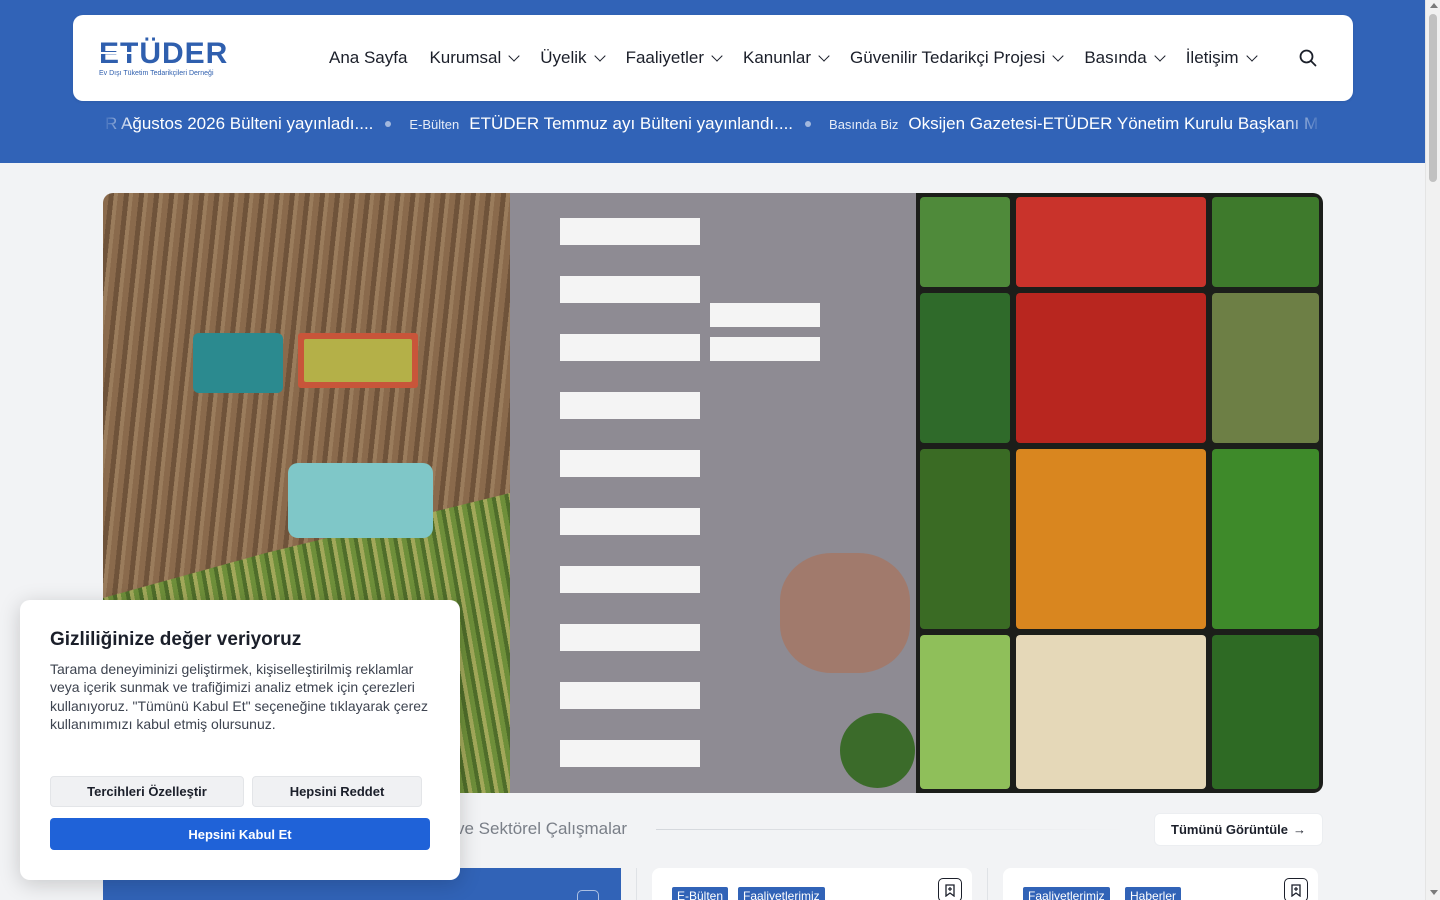 The width and height of the screenshot is (1440, 900). What do you see at coordinates (1212, 57) in the screenshot?
I see `nav-label: İletişim` at bounding box center [1212, 57].